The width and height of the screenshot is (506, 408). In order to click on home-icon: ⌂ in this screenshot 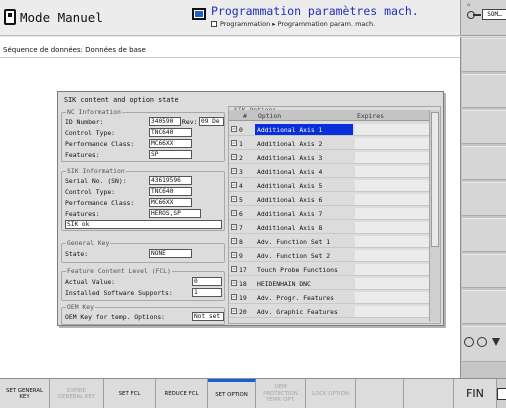, I will do `click(469, 5)`.